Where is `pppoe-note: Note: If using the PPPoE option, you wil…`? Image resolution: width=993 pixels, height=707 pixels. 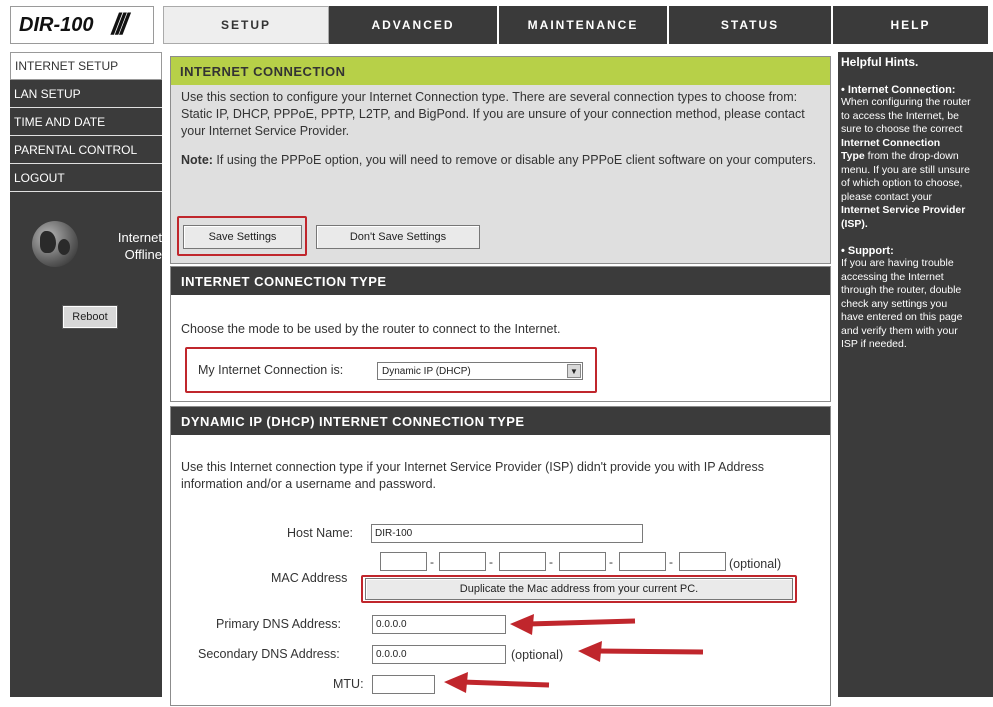
pppoe-note: Note: If using the PPPoE option, you wil… is located at coordinates (500, 154).